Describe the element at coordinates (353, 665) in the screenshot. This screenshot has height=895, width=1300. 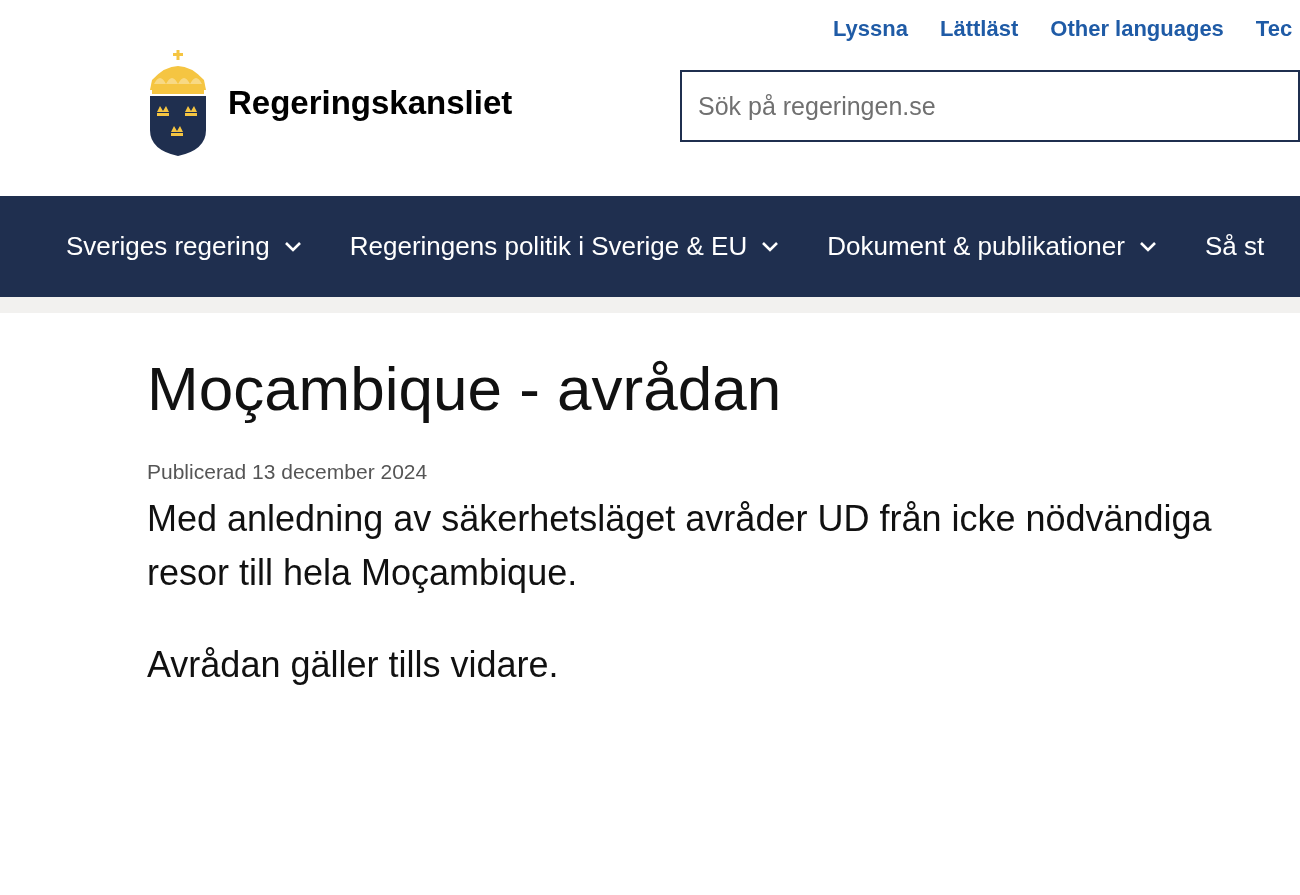
I see `paragraph: Avrådan gäller tills vidare.` at that location.